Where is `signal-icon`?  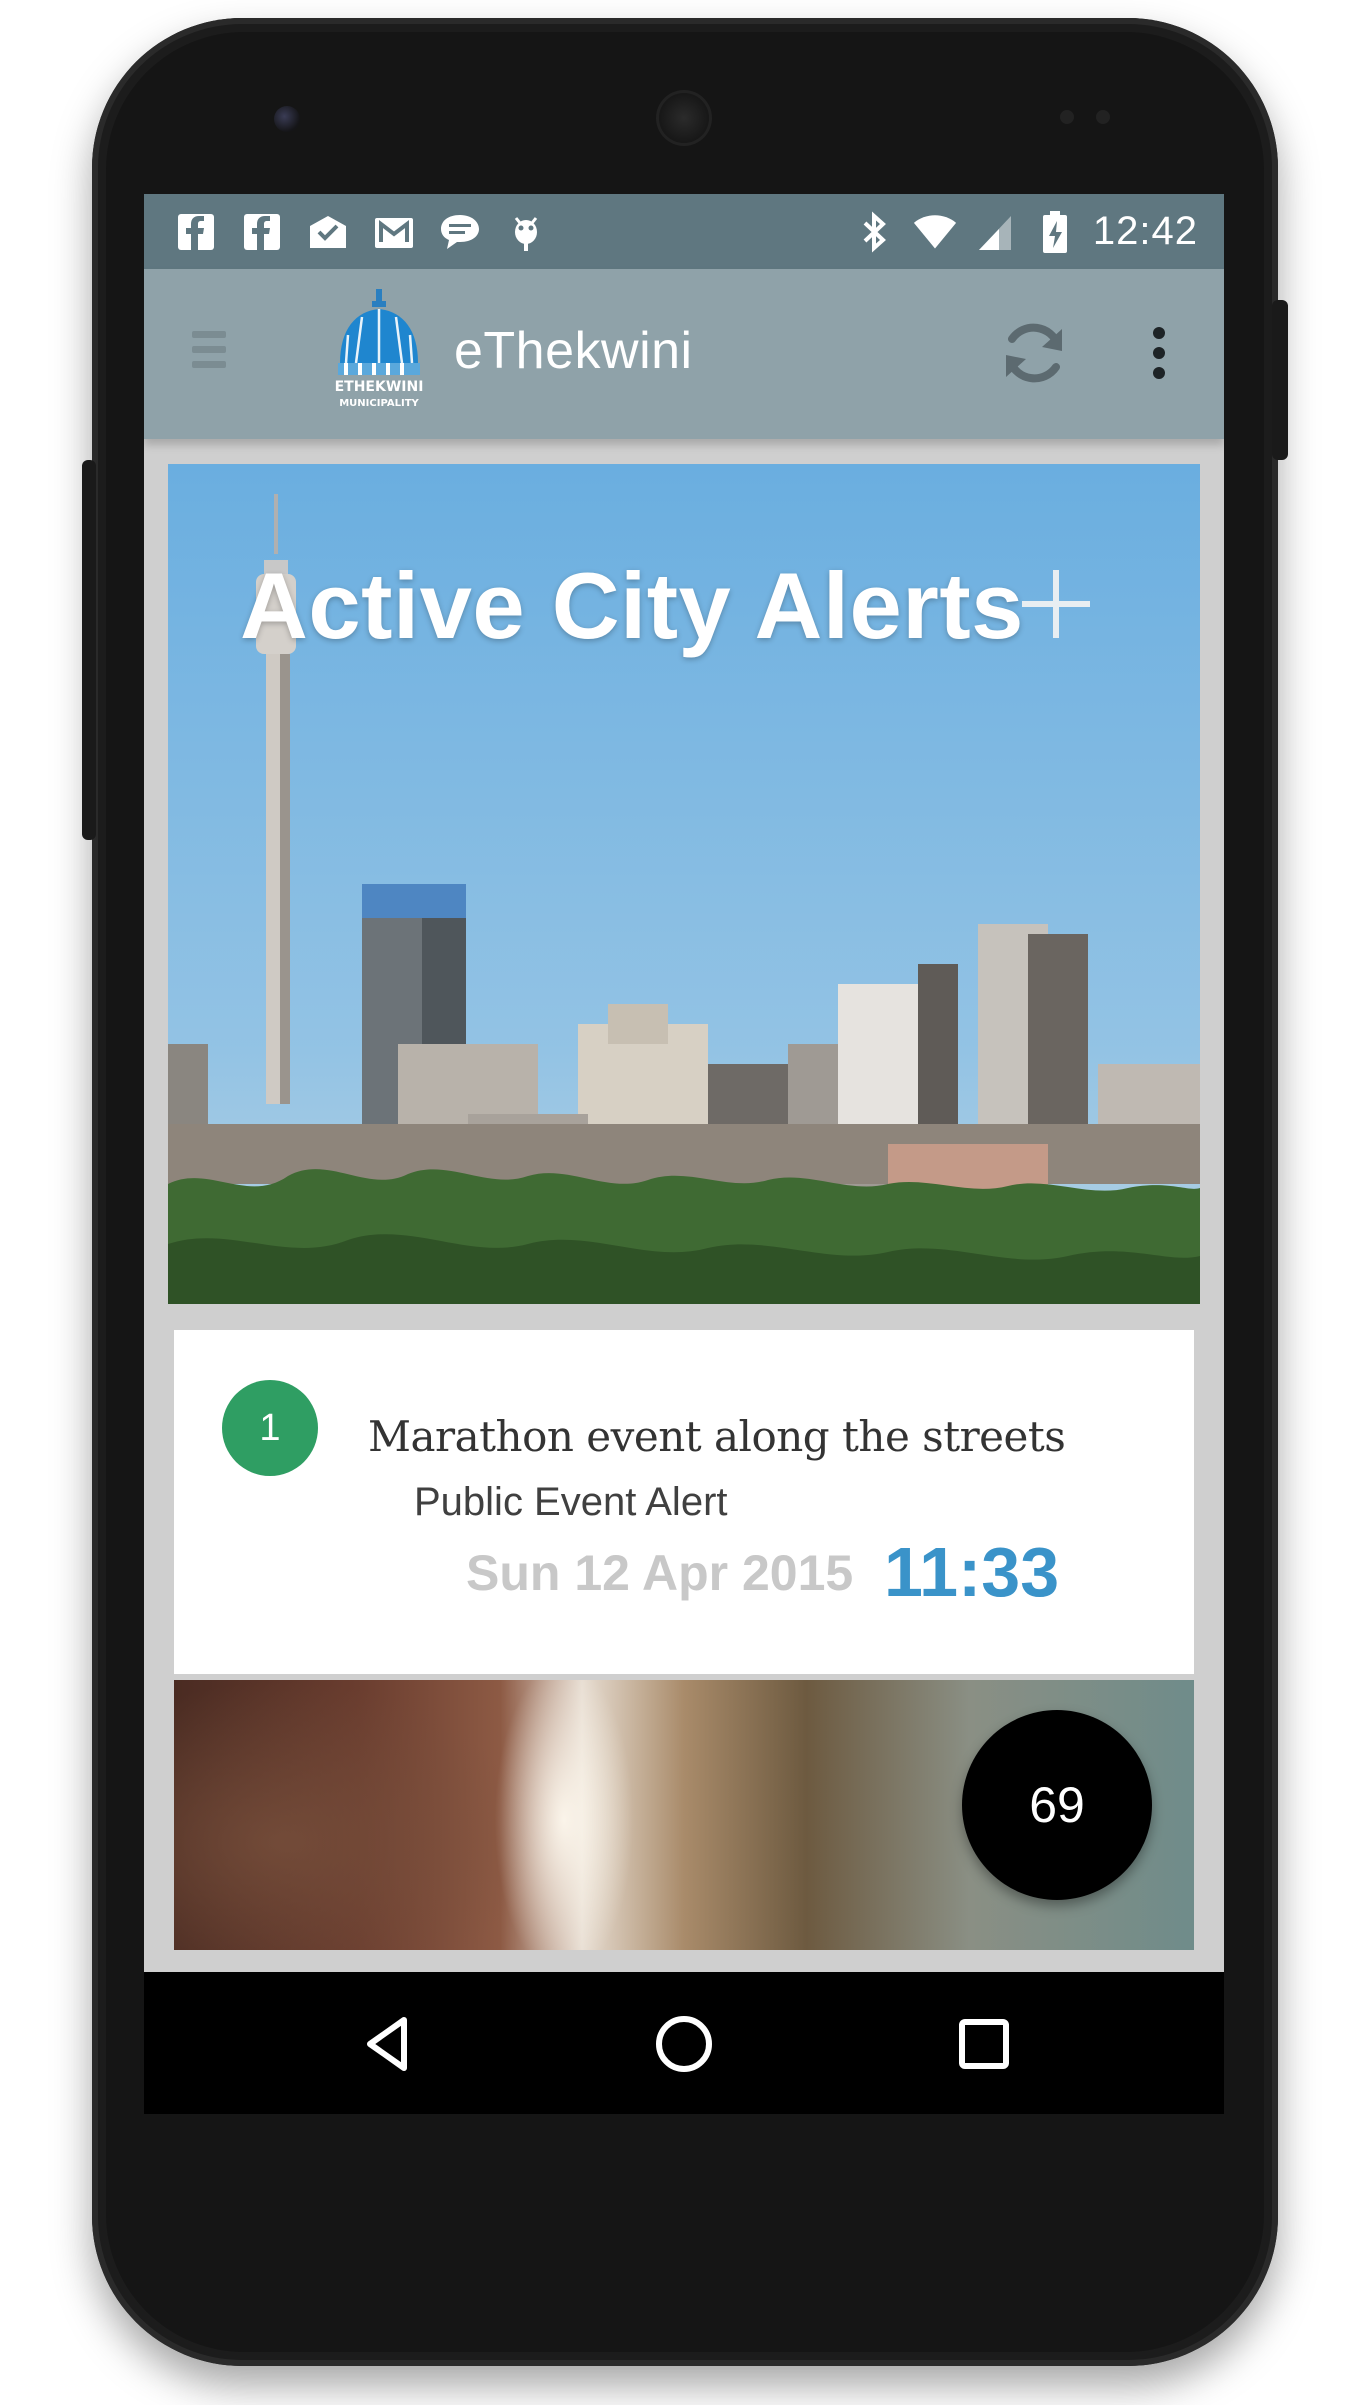 signal-icon is located at coordinates (995, 232).